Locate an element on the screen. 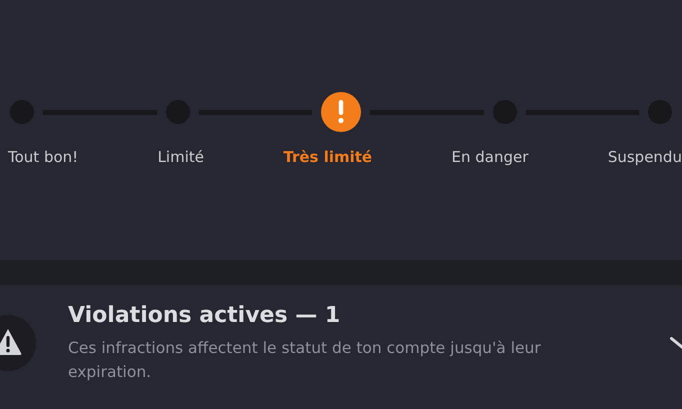  step-label: Limité is located at coordinates (181, 157).